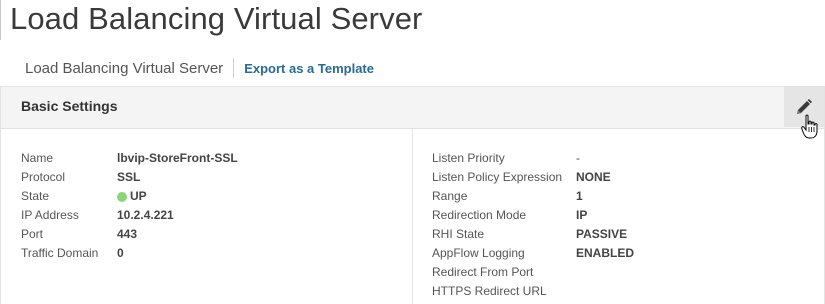  I want to click on property-row-listen-policy-expression: Listen Policy Expression NONE, so click(533, 177).